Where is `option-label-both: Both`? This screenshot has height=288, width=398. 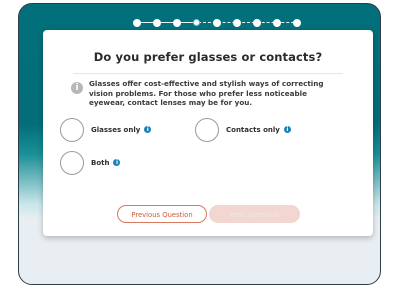 option-label-both: Both is located at coordinates (100, 163).